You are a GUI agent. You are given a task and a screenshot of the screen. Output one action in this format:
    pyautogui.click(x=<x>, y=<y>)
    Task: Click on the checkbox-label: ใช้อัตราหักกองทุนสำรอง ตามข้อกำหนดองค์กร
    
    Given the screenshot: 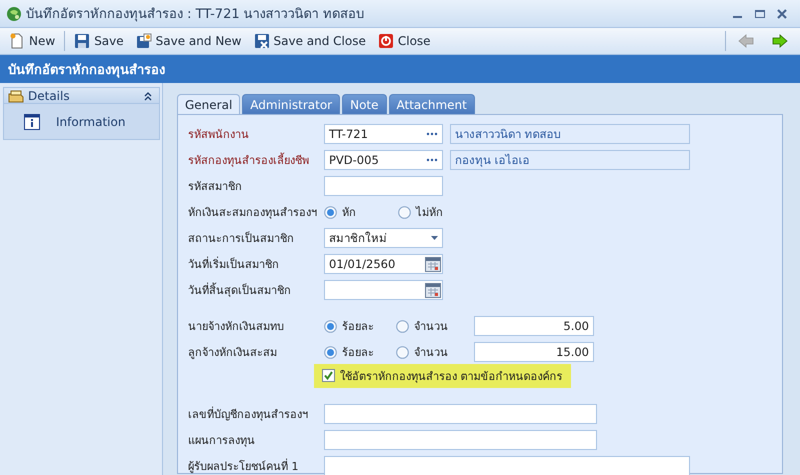 What is the action you would take?
    pyautogui.click(x=451, y=376)
    